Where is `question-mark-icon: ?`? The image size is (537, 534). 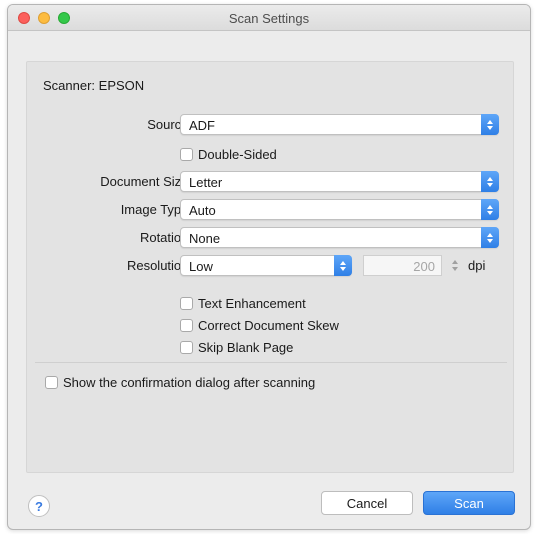 question-mark-icon: ? is located at coordinates (39, 506).